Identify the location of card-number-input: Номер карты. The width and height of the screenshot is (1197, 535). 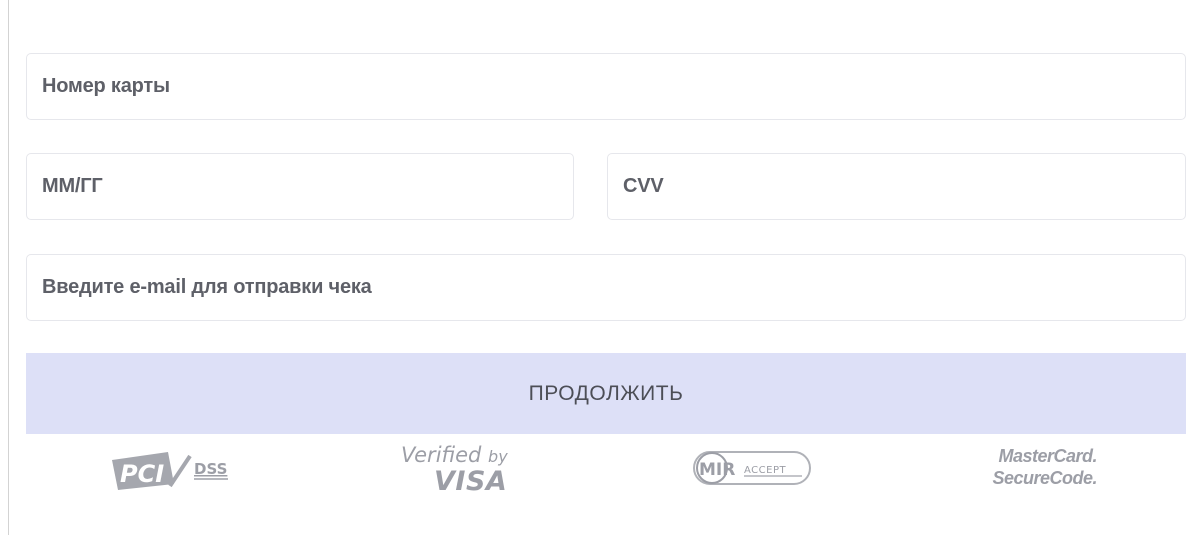
(606, 86).